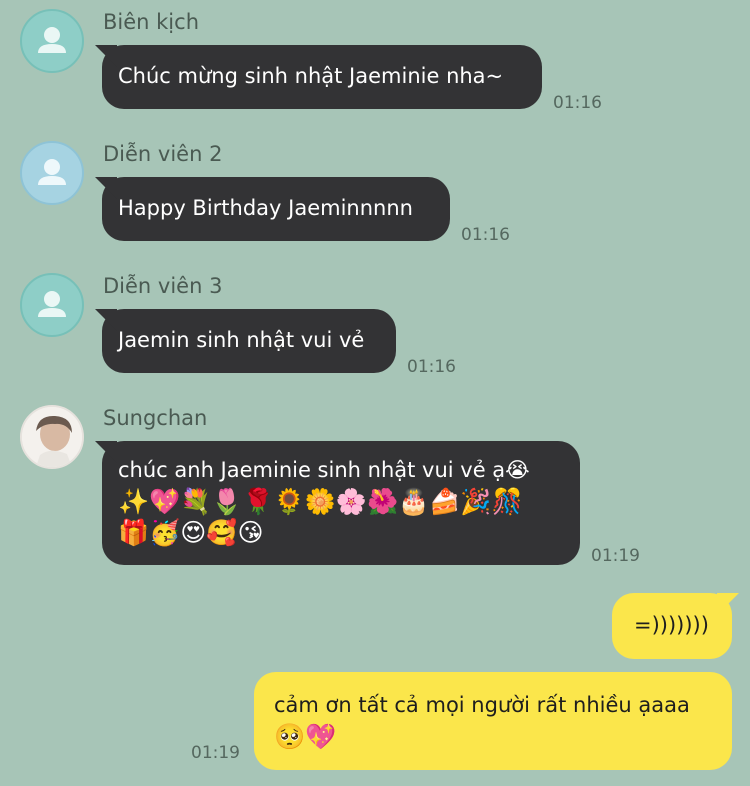  Describe the element at coordinates (163, 286) in the screenshot. I see `sender-name: Diễn viên 3` at that location.